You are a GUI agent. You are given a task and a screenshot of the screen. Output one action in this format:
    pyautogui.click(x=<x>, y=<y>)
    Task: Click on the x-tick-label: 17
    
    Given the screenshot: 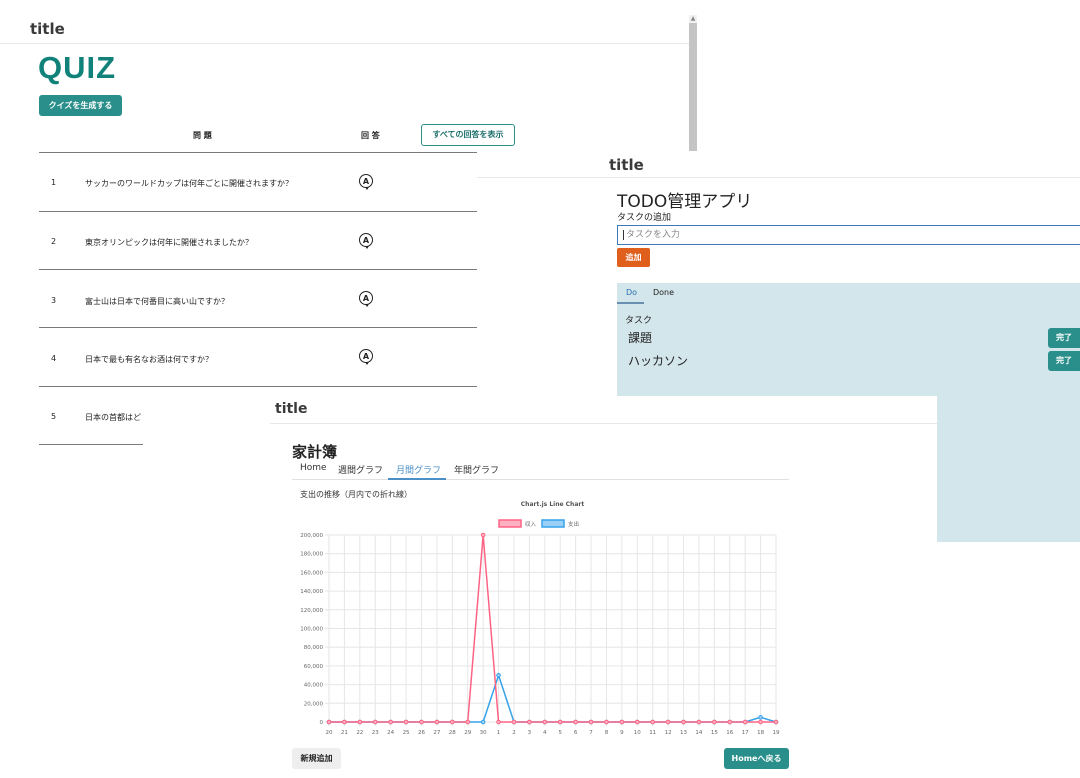 What is the action you would take?
    pyautogui.click(x=745, y=733)
    